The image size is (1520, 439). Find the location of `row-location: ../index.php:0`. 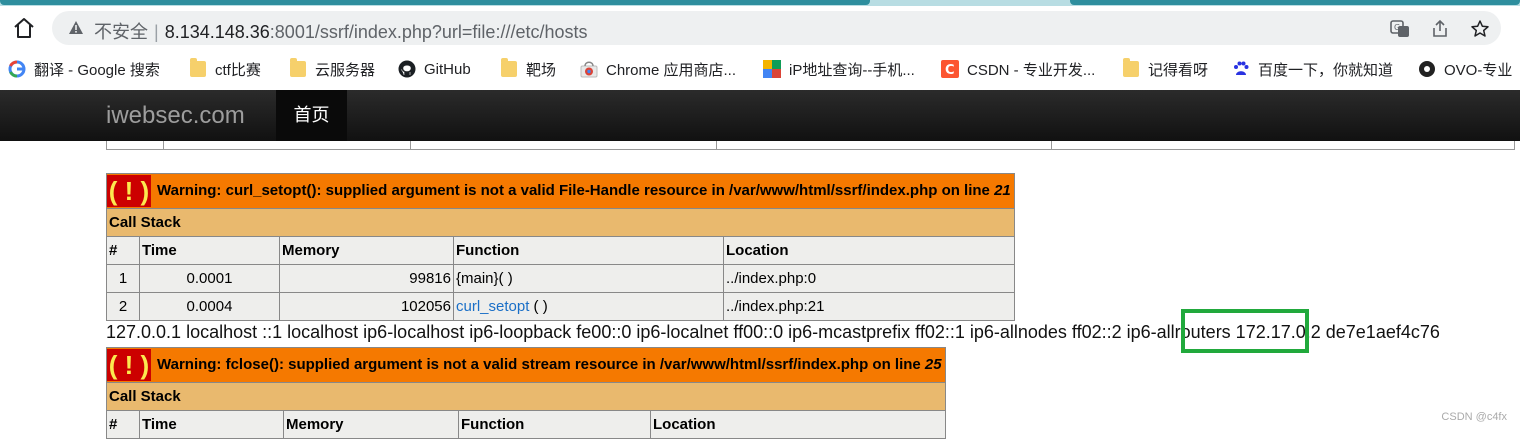

row-location: ../index.php:0 is located at coordinates (869, 278).